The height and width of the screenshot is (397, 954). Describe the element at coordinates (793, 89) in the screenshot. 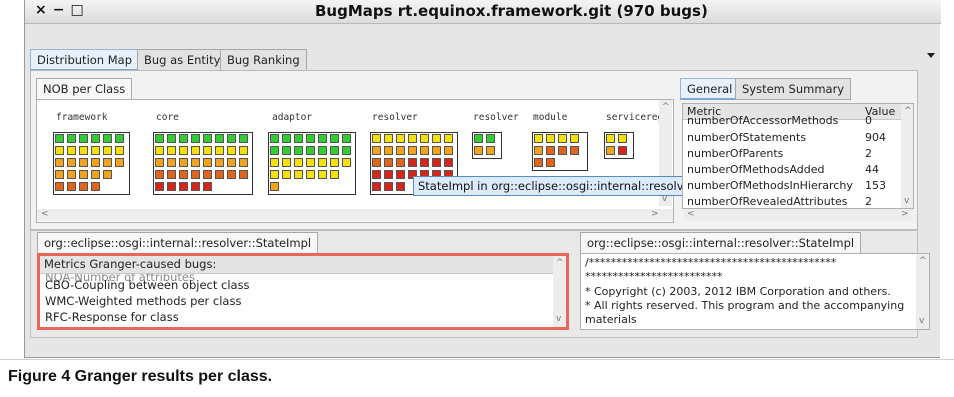

I see `tab-system-summary: System Summary` at that location.